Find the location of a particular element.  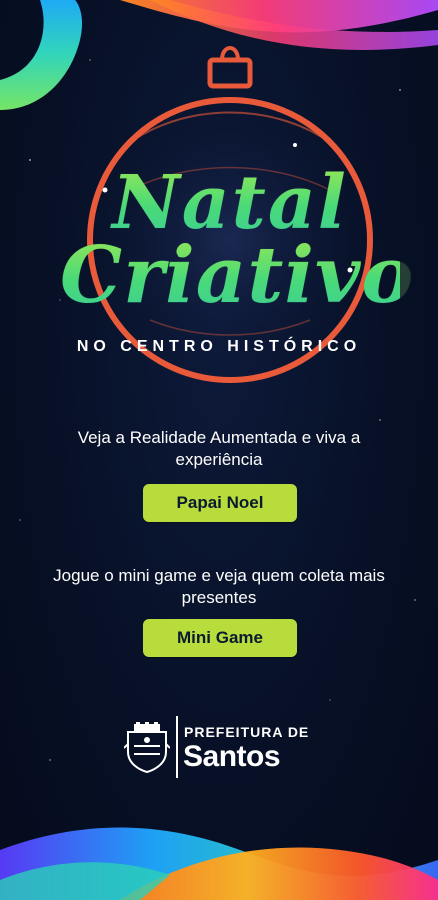

logo-subtitle: NO CENTRO HISTÓRICO is located at coordinates (219, 346).